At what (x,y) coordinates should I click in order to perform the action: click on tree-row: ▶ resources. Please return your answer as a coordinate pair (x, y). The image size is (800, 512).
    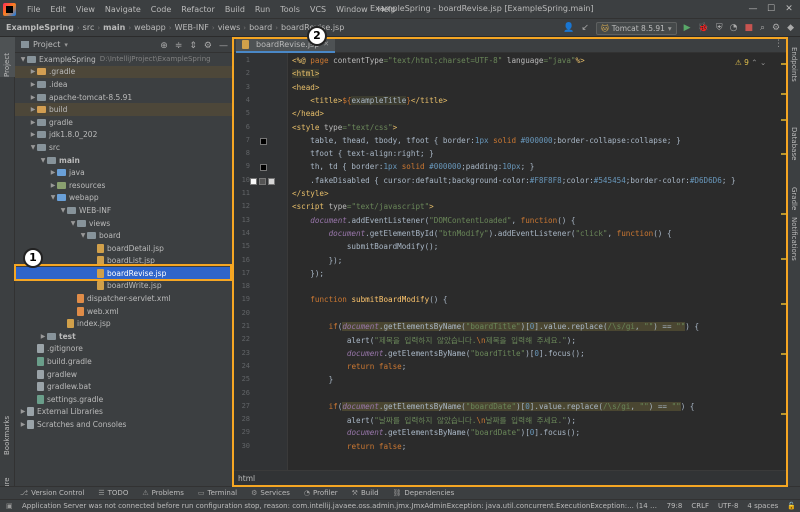
    Looking at the image, I should click on (123, 185).